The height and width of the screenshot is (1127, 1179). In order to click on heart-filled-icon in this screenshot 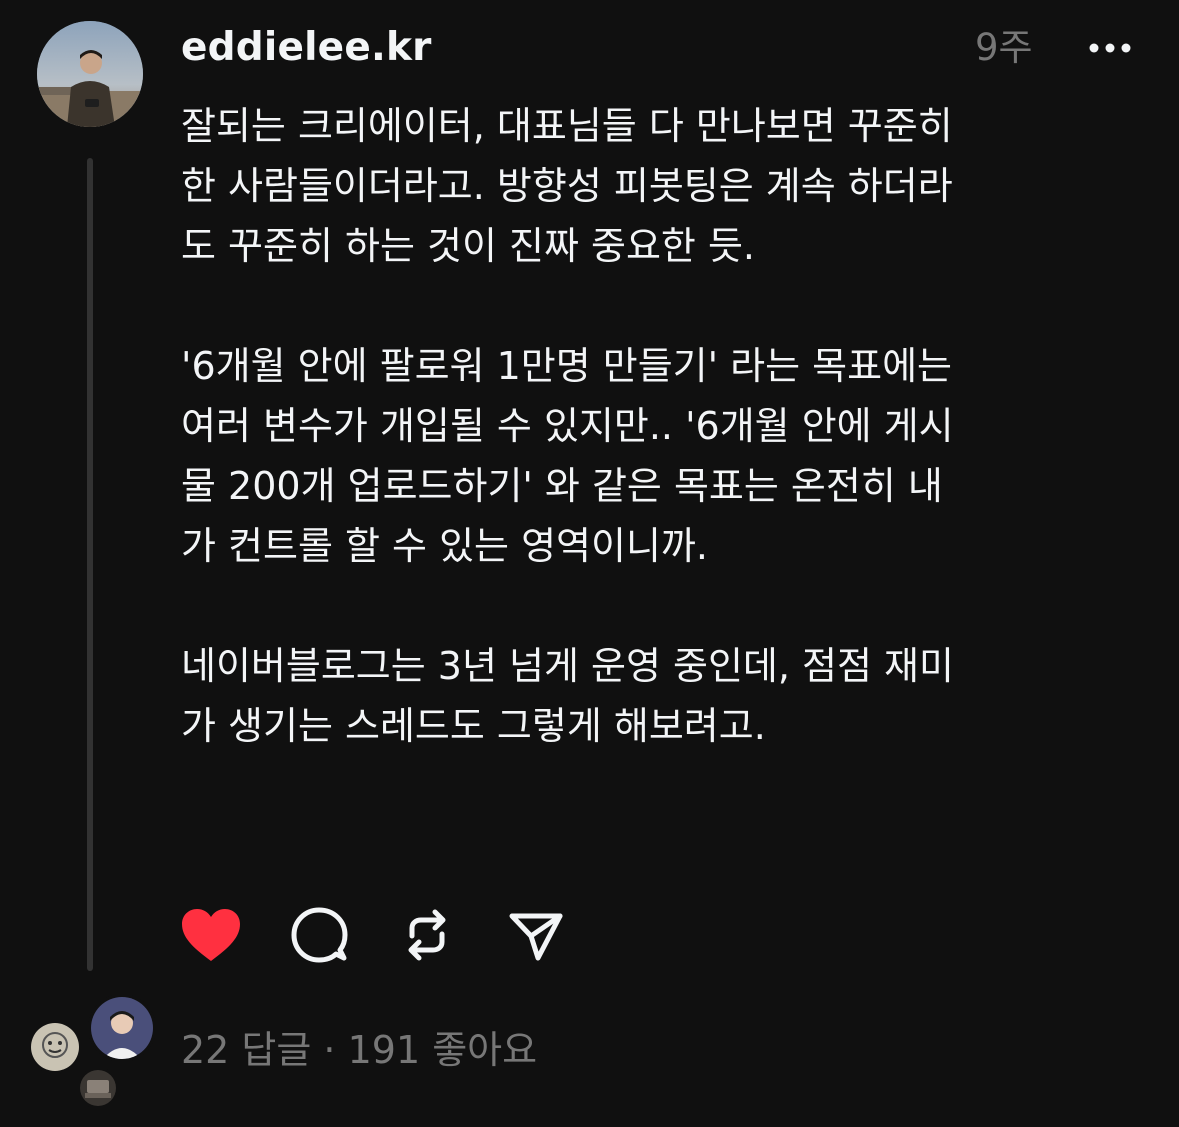, I will do `click(211, 935)`.